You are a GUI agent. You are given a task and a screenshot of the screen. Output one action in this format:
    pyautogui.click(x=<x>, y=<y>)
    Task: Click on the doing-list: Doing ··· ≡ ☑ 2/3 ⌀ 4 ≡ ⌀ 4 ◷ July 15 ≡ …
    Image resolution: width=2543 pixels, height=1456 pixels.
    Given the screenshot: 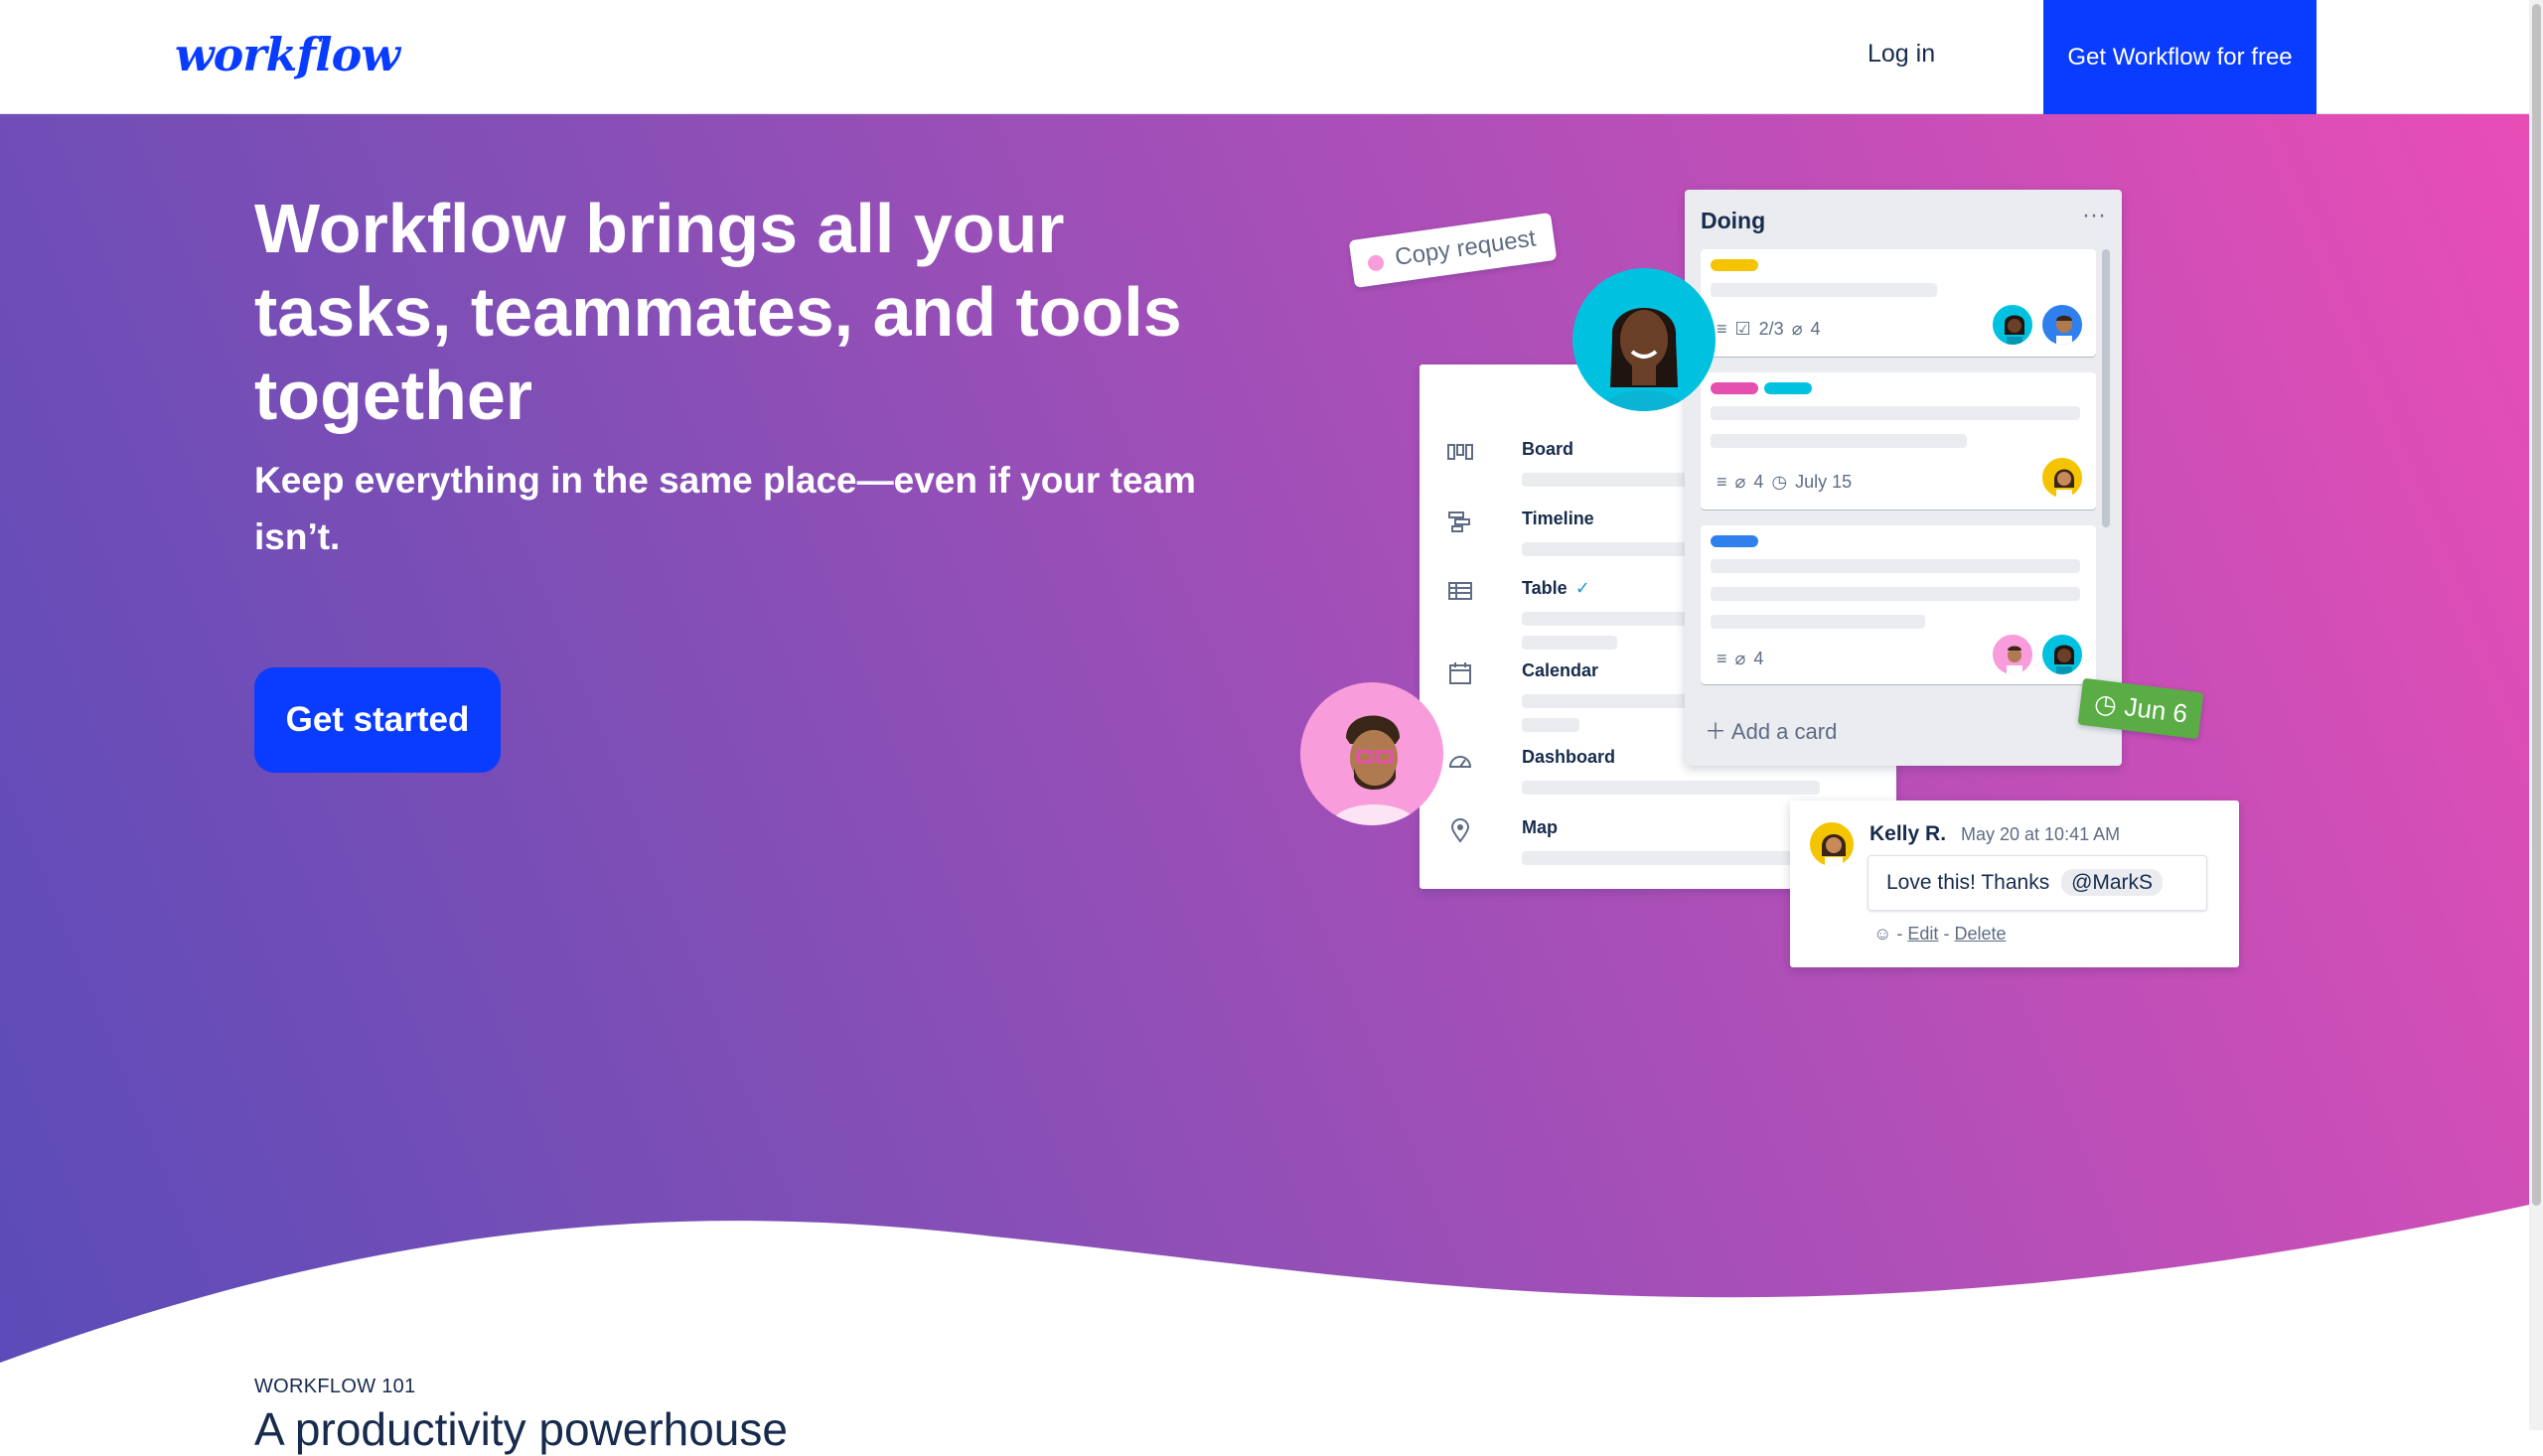 What is the action you would take?
    pyautogui.click(x=1903, y=478)
    